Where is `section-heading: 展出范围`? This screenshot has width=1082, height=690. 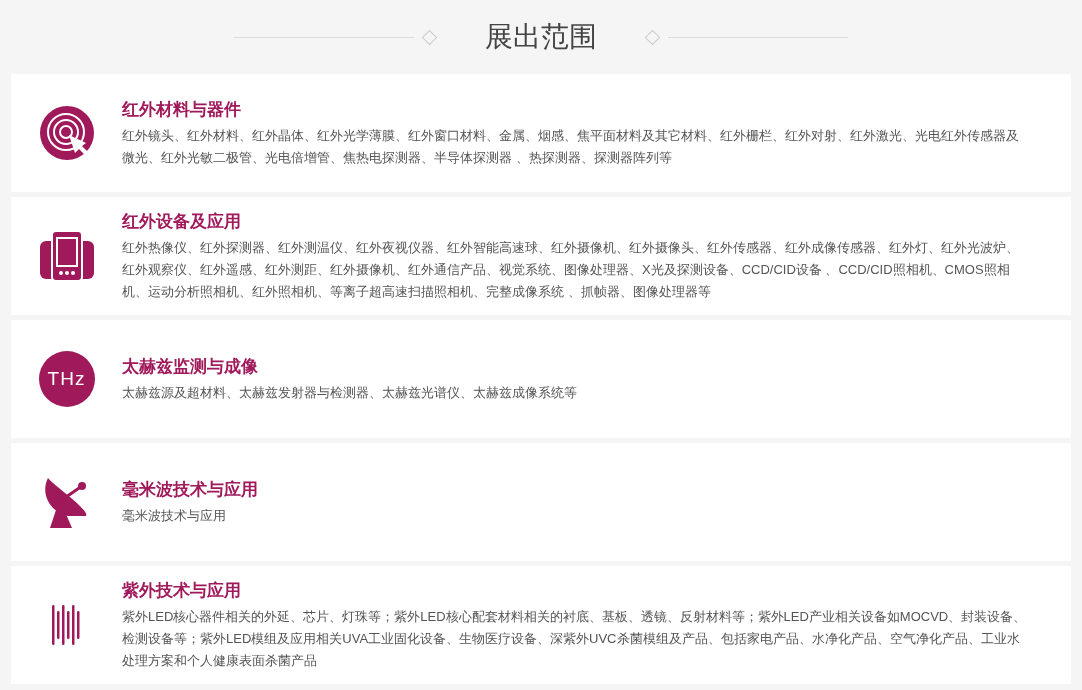
section-heading: 展出范围 is located at coordinates (541, 37).